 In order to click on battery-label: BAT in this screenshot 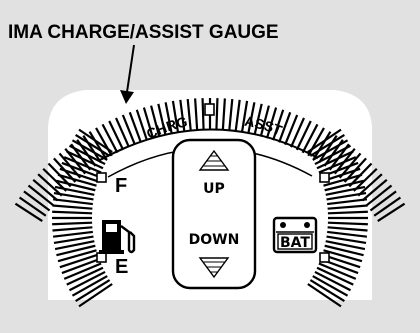, I will do `click(295, 243)`.